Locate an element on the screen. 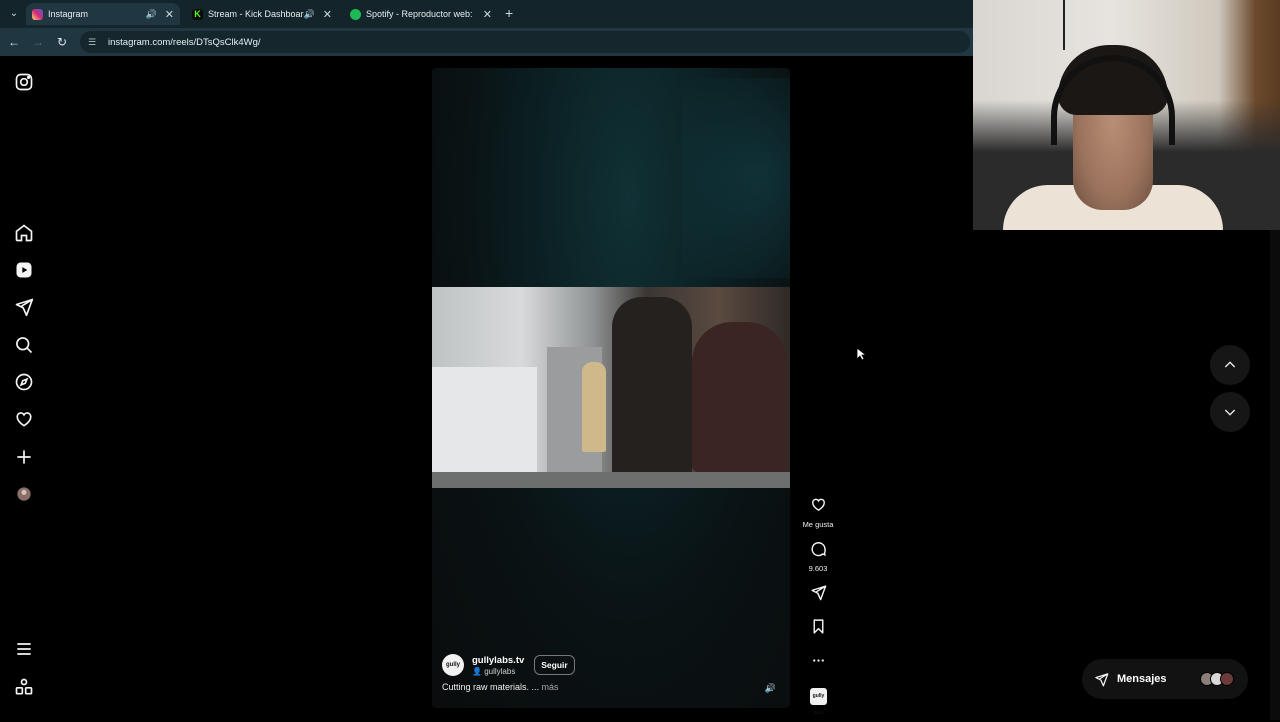  previous-reel-button is located at coordinates (1230, 365).